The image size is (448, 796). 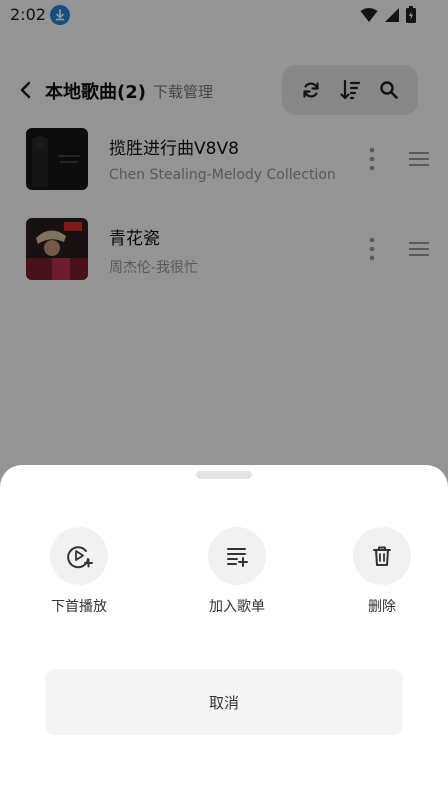 I want to click on sheet-drag-handle, so click(x=224, y=475).